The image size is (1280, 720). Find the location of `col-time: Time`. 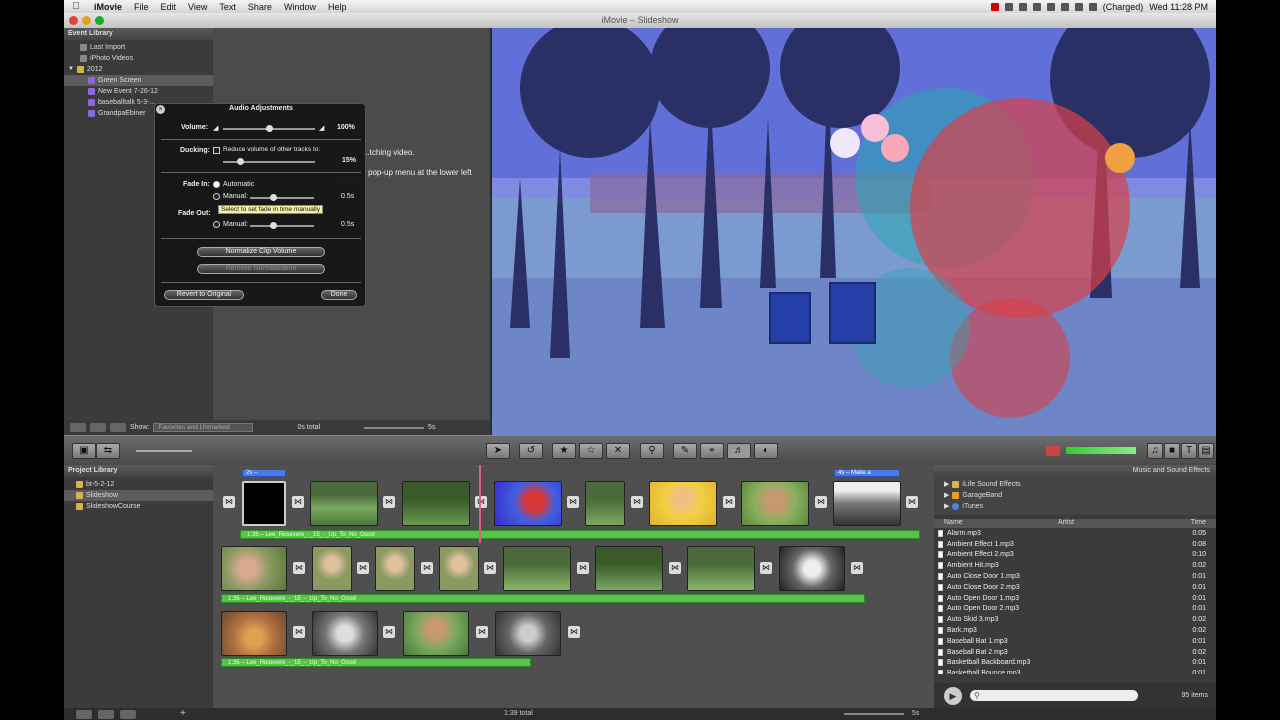

col-time: Time is located at coordinates (1198, 522).